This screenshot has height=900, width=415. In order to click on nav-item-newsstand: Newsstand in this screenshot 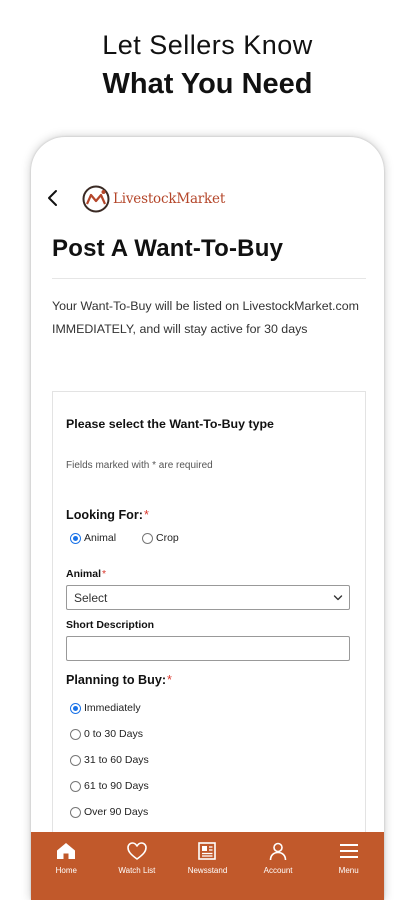, I will do `click(207, 866)`.